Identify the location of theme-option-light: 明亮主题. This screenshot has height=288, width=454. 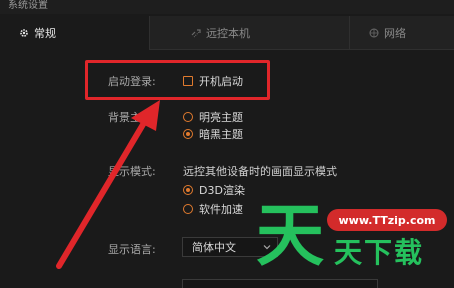
(213, 117).